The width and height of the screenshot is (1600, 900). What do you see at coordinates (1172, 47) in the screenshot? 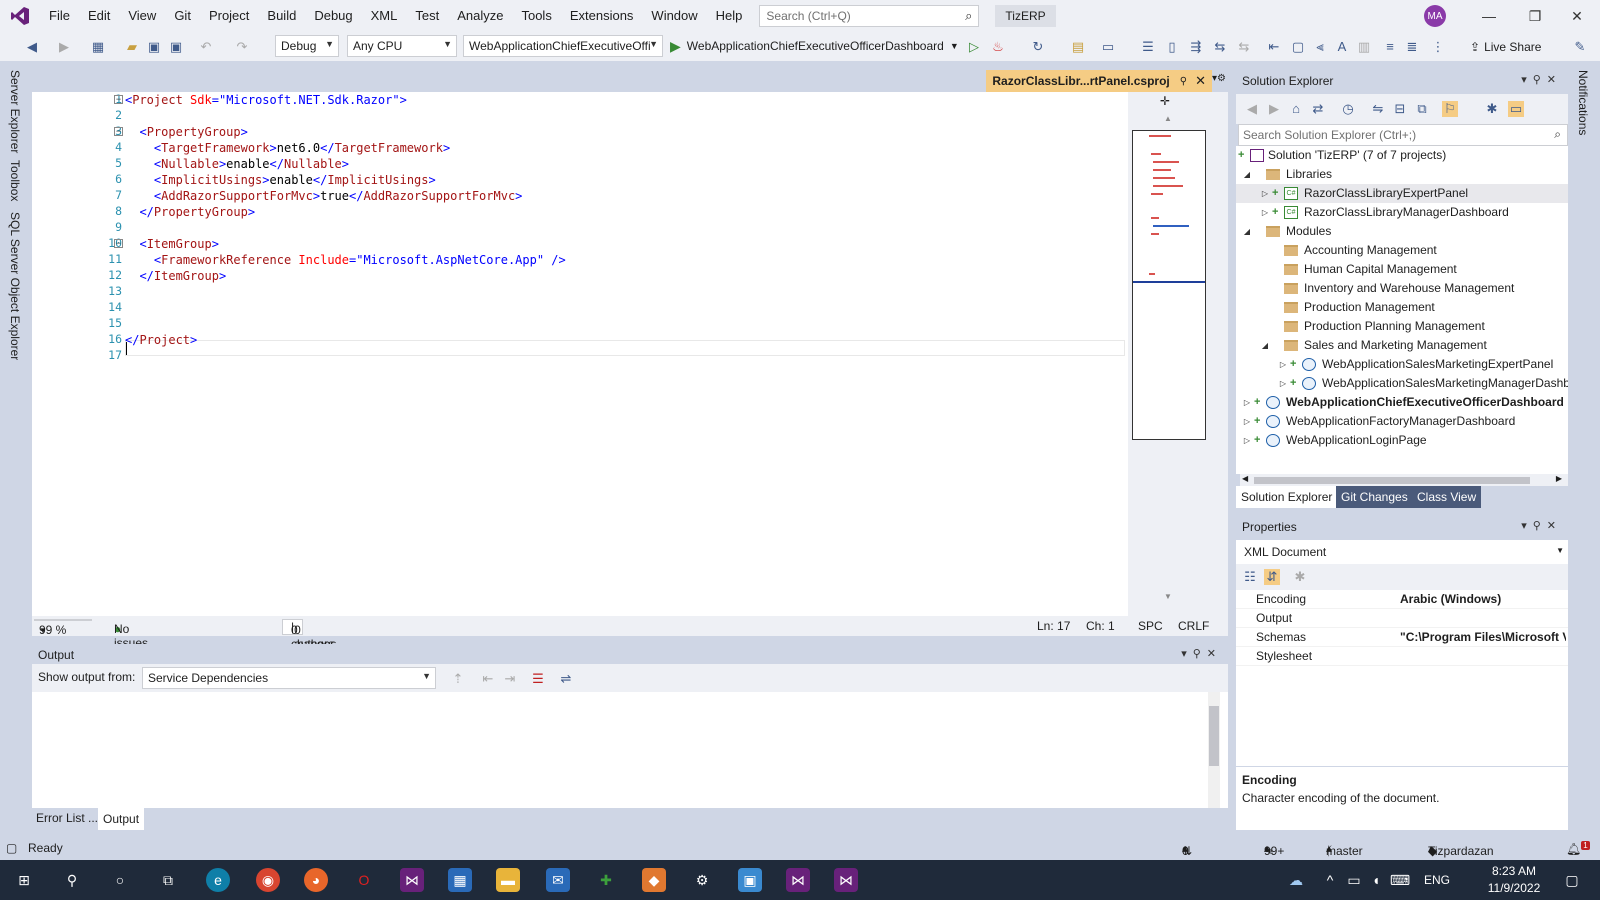
I see `bookmark-icon: ▯` at bounding box center [1172, 47].